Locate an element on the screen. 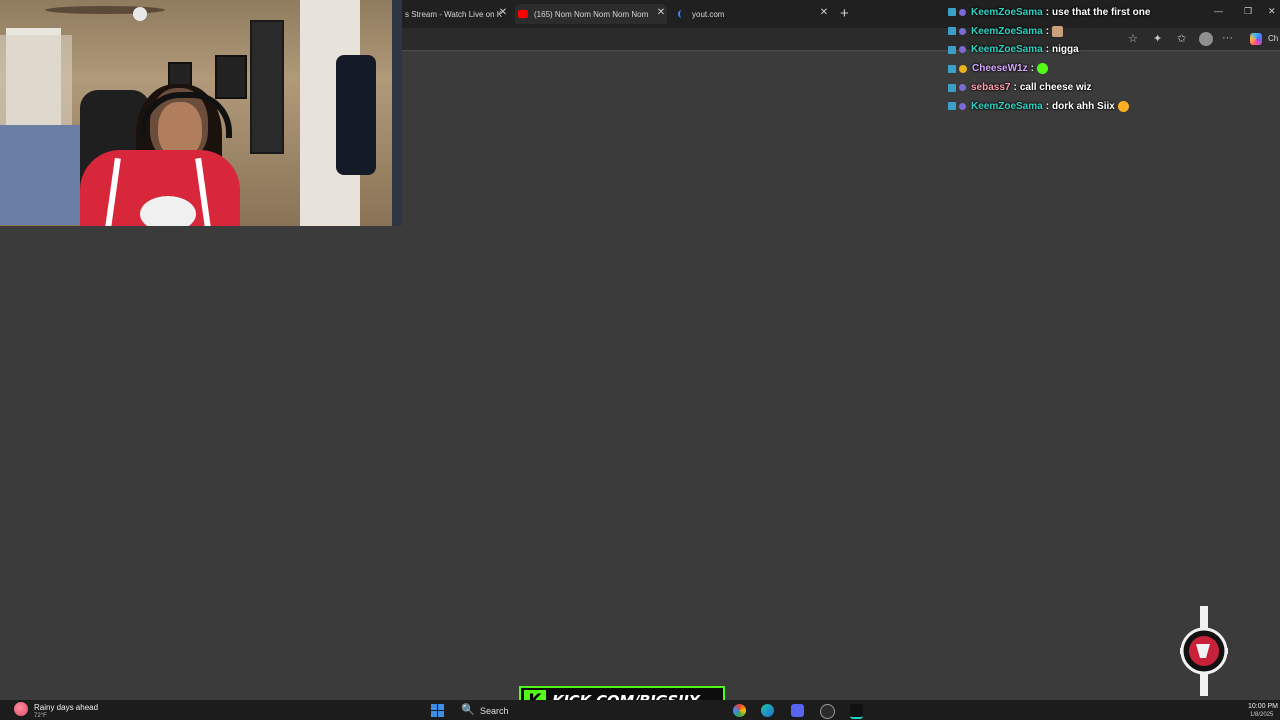 The image size is (1280, 720). weather-temperature: 72°F is located at coordinates (40, 716).